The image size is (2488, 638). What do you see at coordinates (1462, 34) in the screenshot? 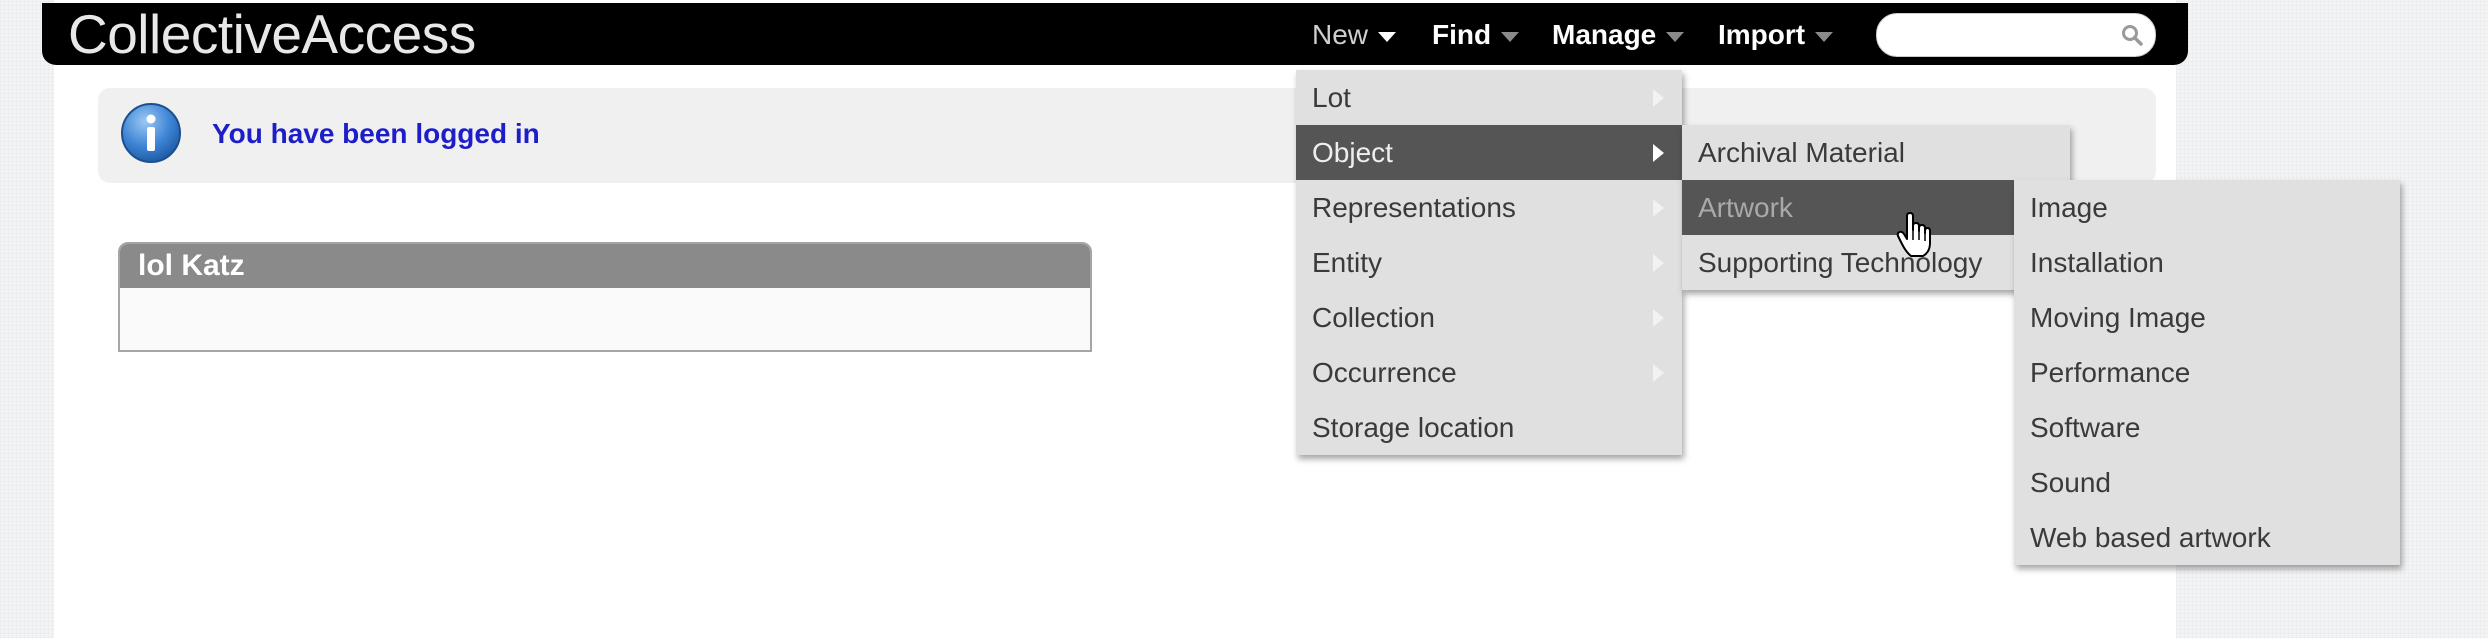
I see `nav-find-label: Find` at bounding box center [1462, 34].